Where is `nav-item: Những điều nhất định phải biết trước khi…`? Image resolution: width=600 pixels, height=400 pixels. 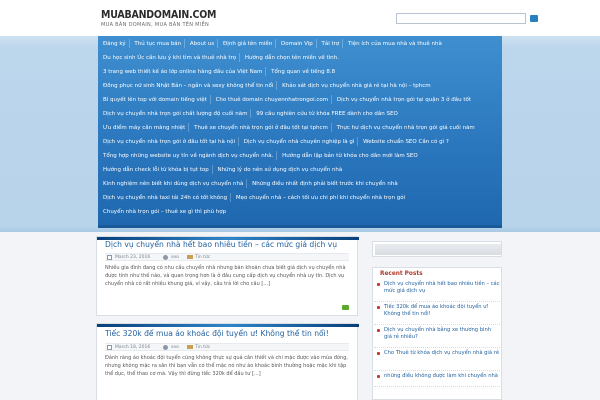 nav-item: Những điều nhất định phải biết trước khi… is located at coordinates (325, 184).